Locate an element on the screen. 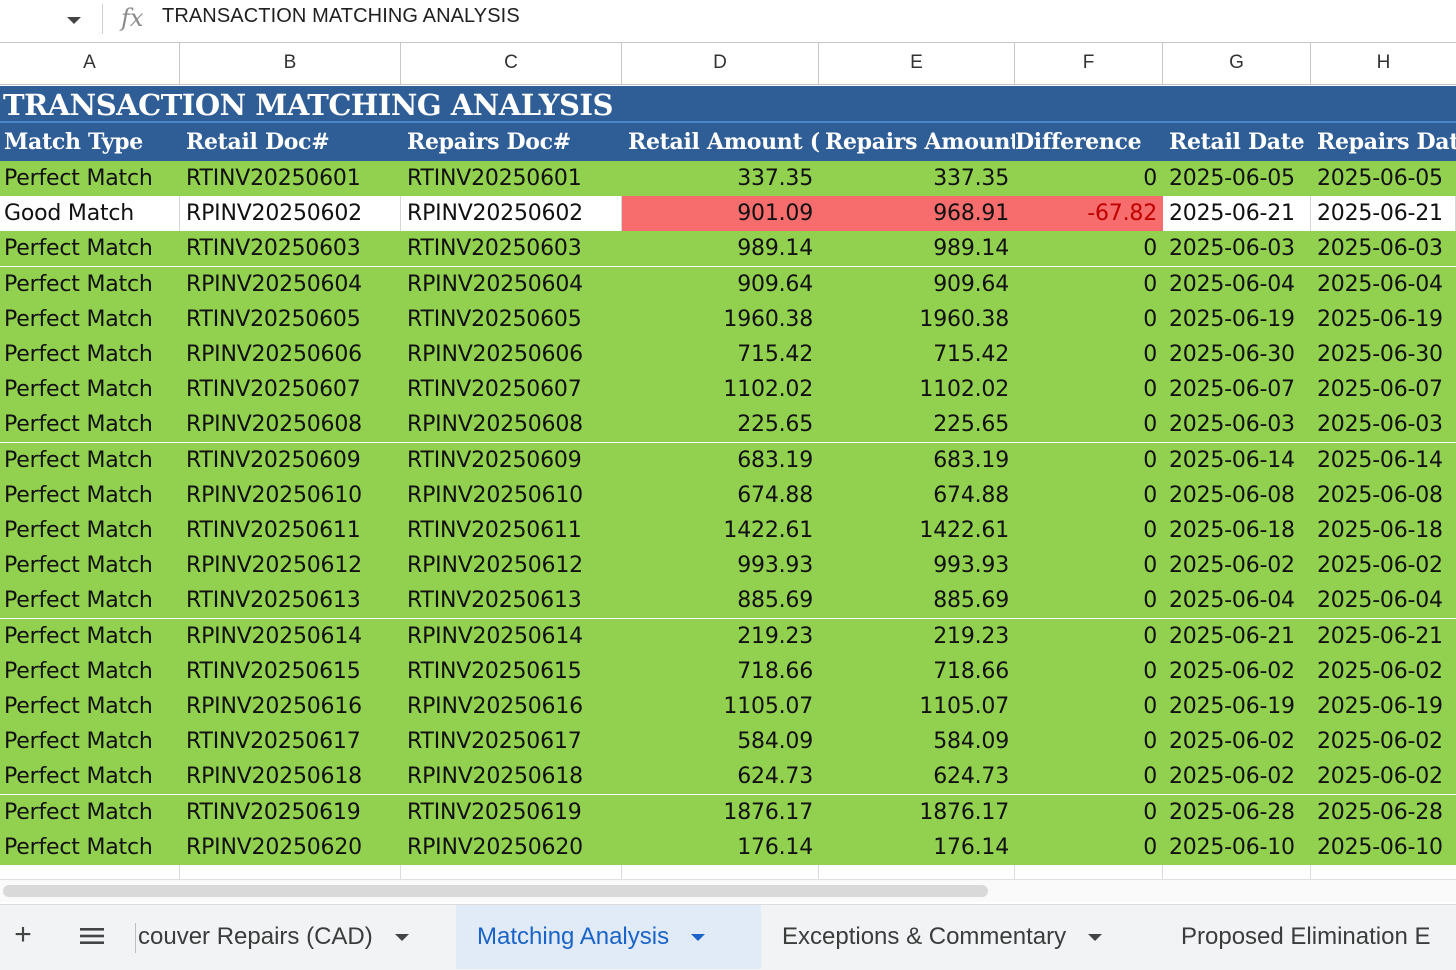 Image resolution: width=1456 pixels, height=970 pixels. cell-repairs-date: 2025-06-14 is located at coordinates (1383, 460).